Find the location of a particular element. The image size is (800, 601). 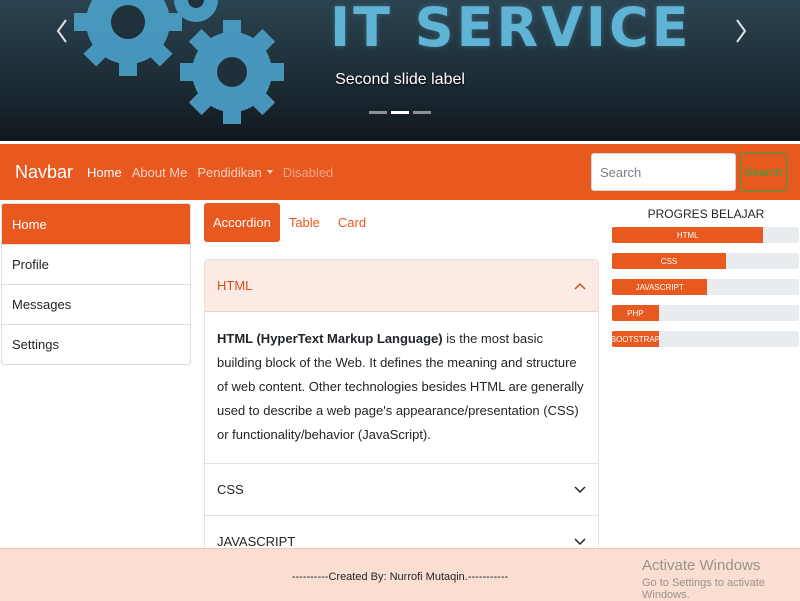

chevron-right-icon is located at coordinates (741, 31).